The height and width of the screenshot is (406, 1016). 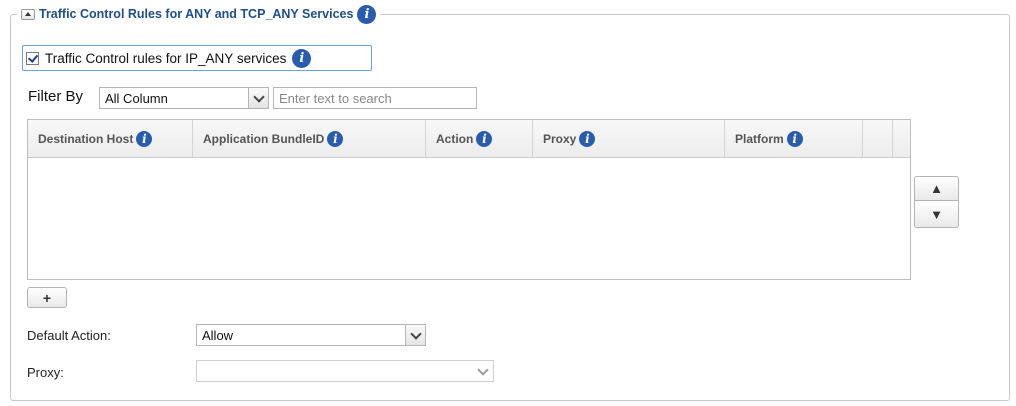 I want to click on move-up-button: ▲, so click(x=936, y=188).